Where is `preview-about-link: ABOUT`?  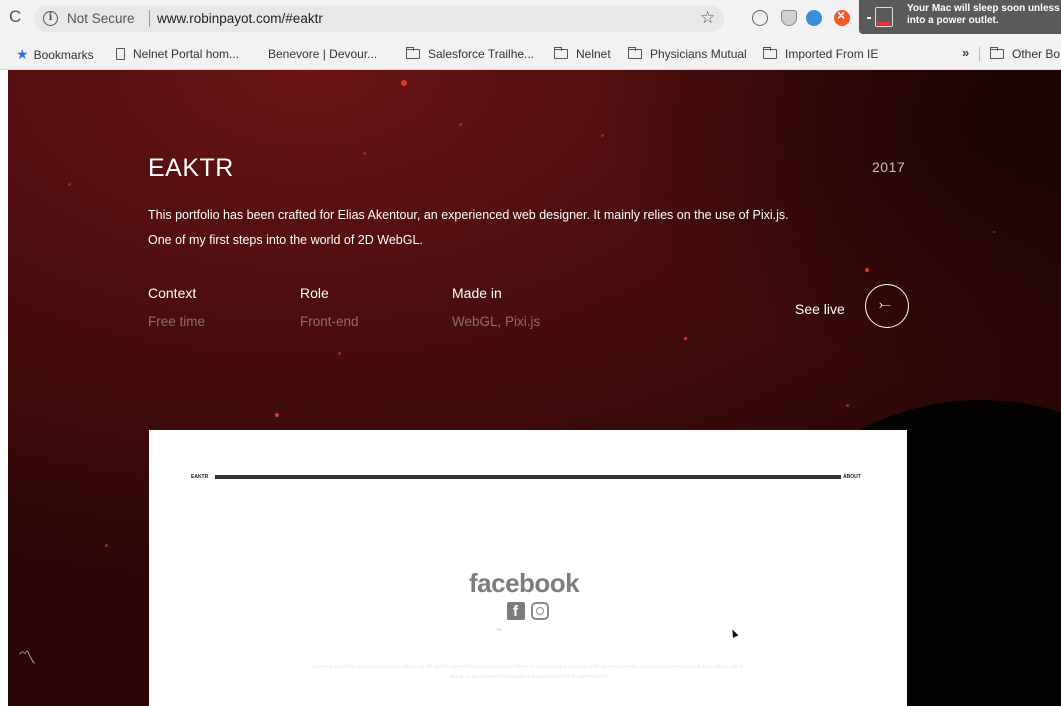 preview-about-link: ABOUT is located at coordinates (852, 477).